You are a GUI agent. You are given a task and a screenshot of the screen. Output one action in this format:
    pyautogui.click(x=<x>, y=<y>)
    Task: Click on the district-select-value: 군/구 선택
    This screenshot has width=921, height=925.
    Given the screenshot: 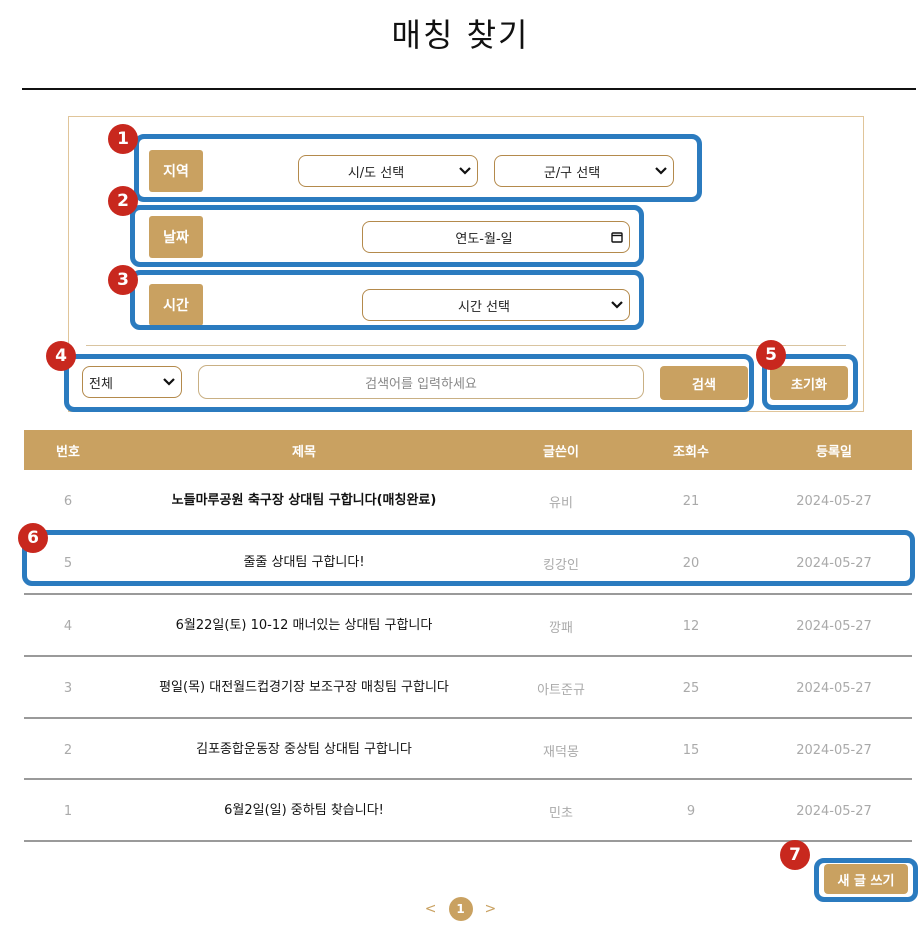 What is the action you would take?
    pyautogui.click(x=572, y=173)
    